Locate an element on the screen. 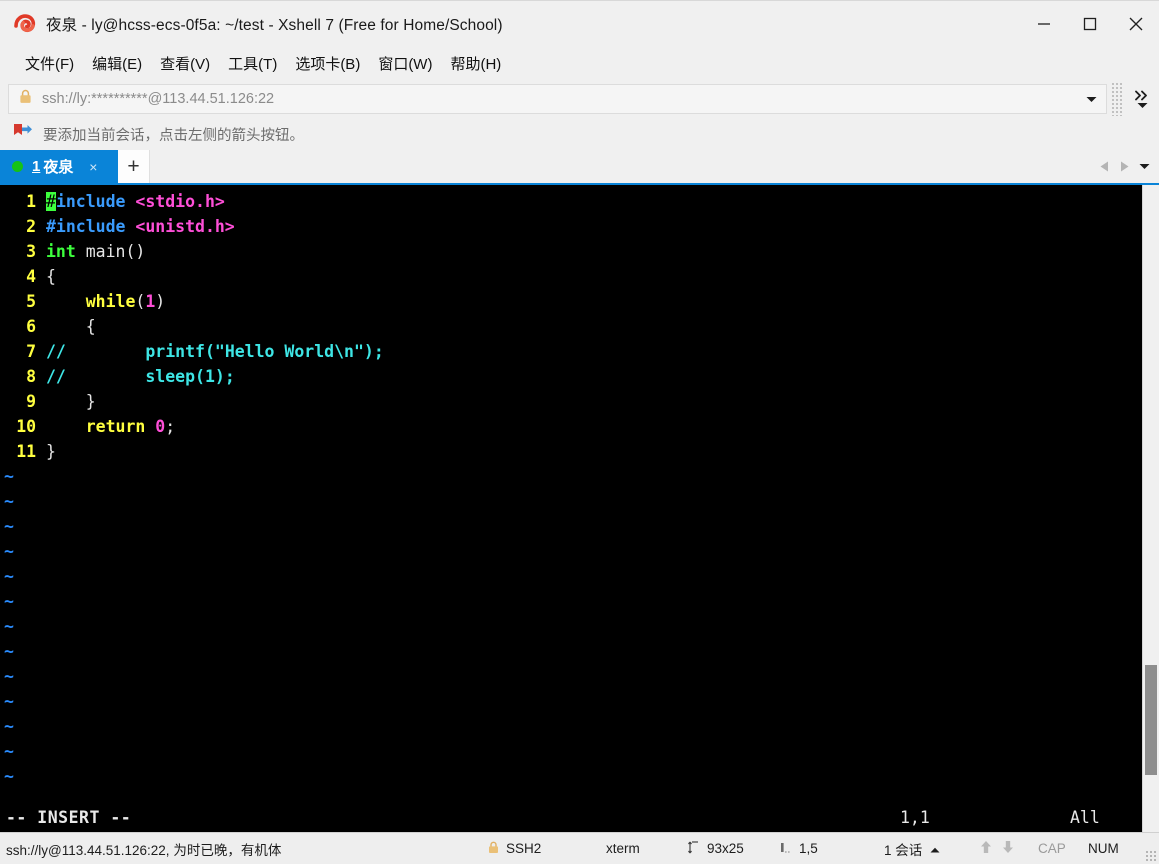 Image resolution: width=1159 pixels, height=864 pixels. tab-label: 夜泉 is located at coordinates (58, 167).